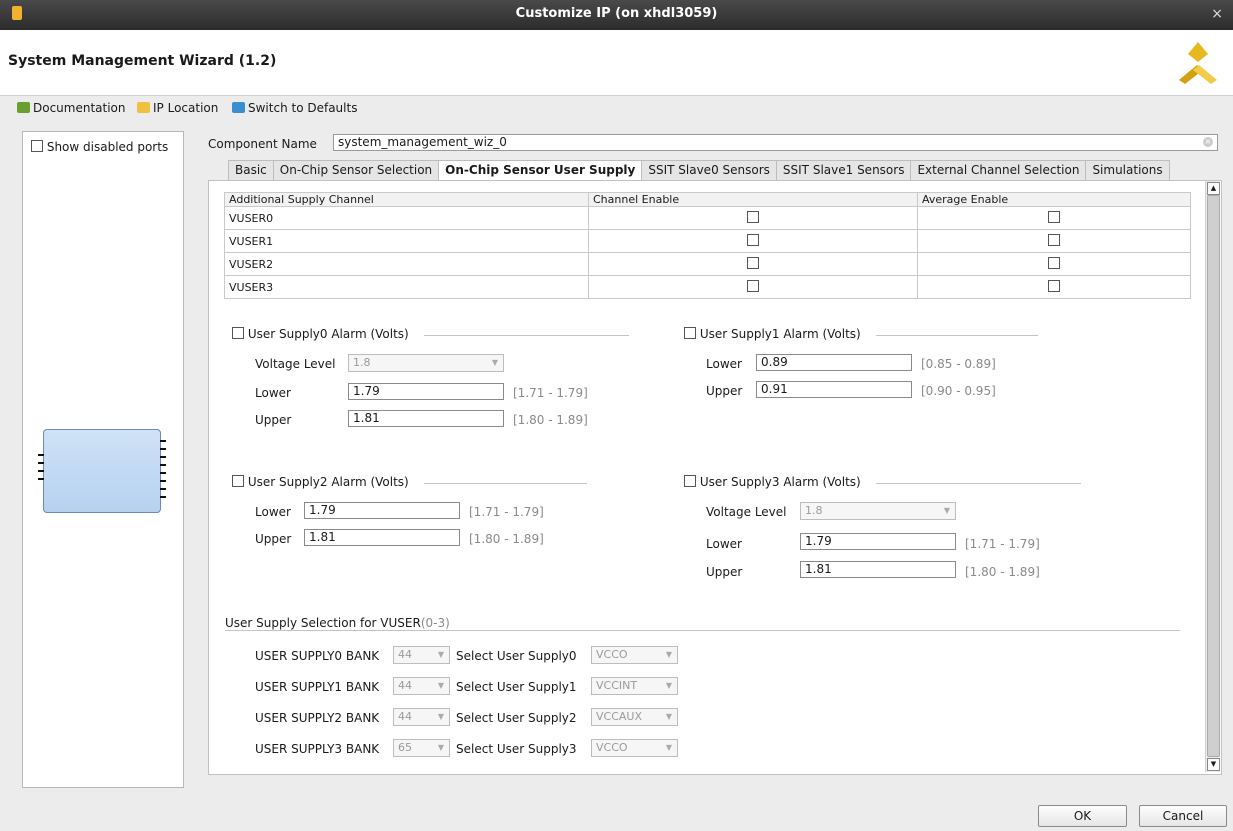 This screenshot has width=1233, height=831. I want to click on supply1-lower-range: [0.85 - 0.89], so click(958, 364).